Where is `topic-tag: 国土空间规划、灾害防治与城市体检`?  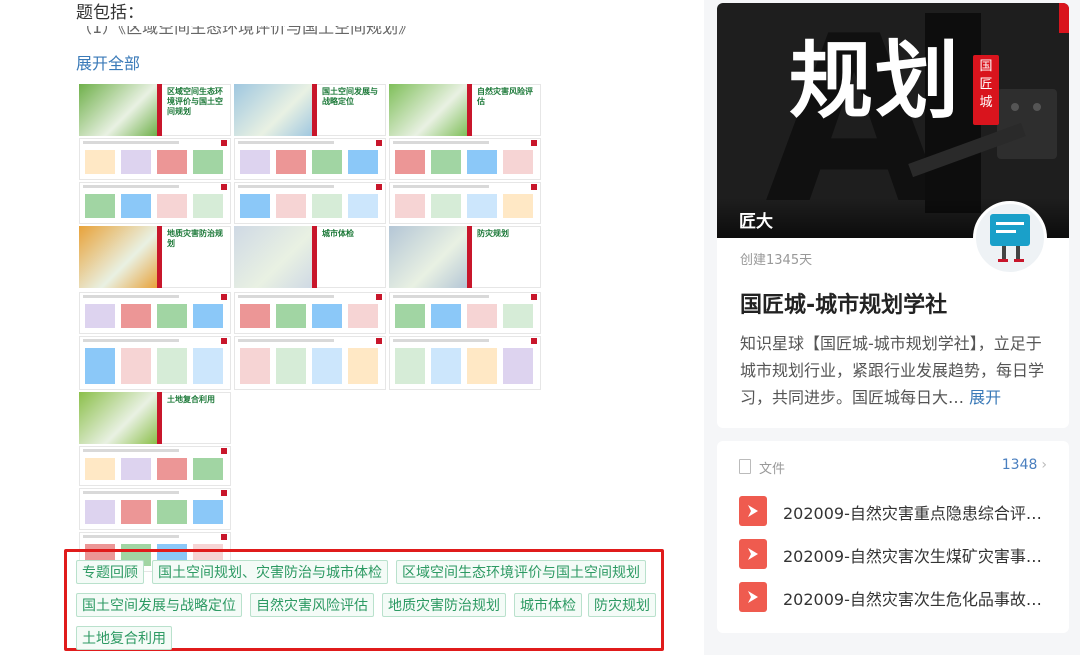
topic-tag: 国土空间规划、灾害防治与城市体检 is located at coordinates (270, 572).